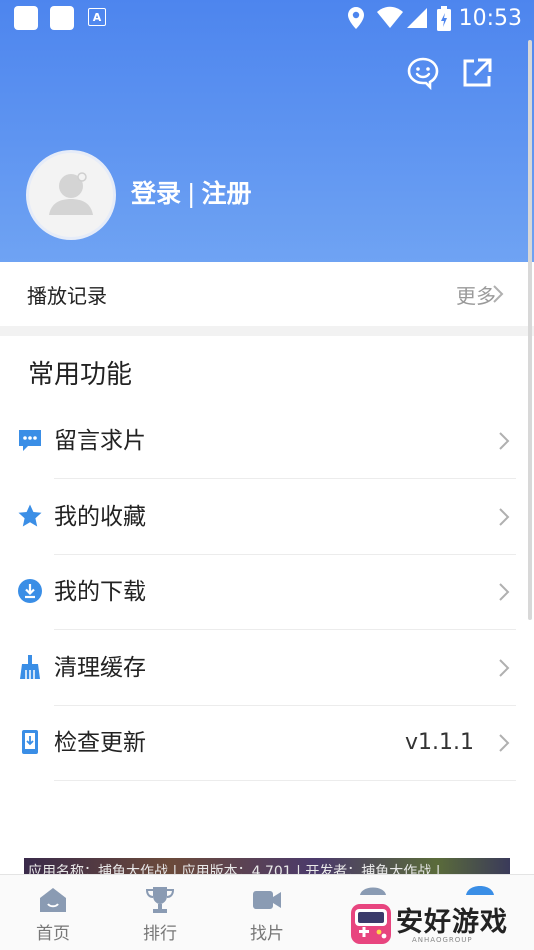 This screenshot has width=534, height=950. What do you see at coordinates (97, 17) in the screenshot?
I see `app-notification-icon: A` at bounding box center [97, 17].